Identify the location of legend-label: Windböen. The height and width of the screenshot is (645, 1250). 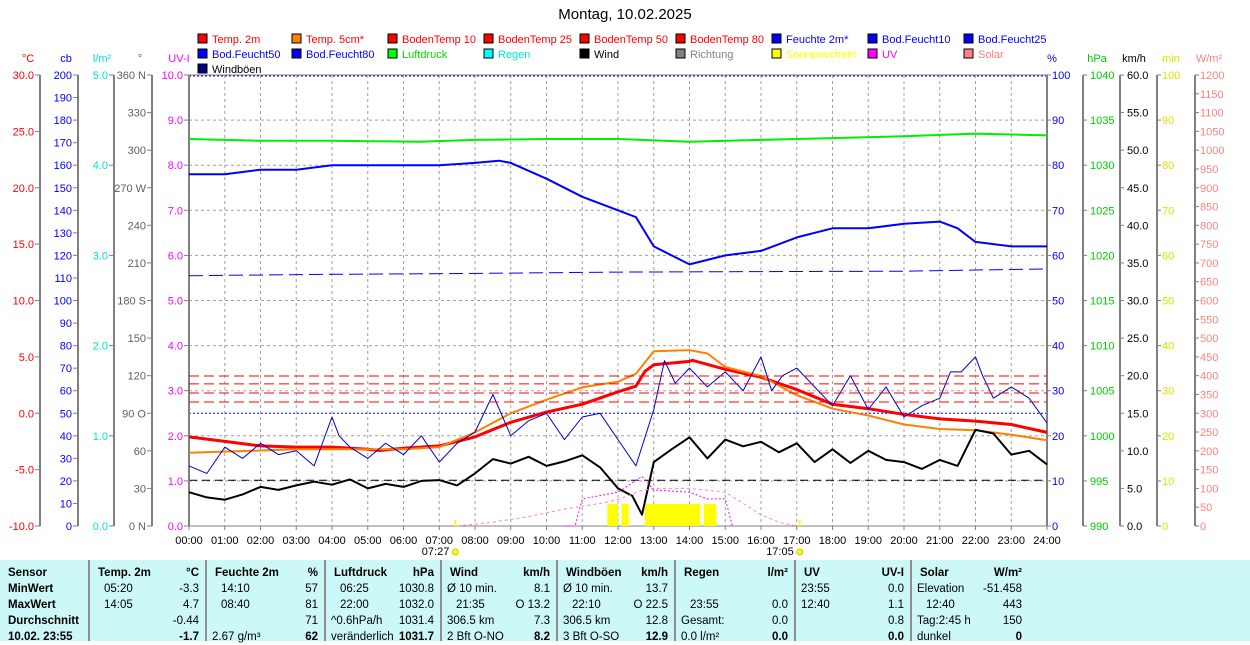
(237, 70).